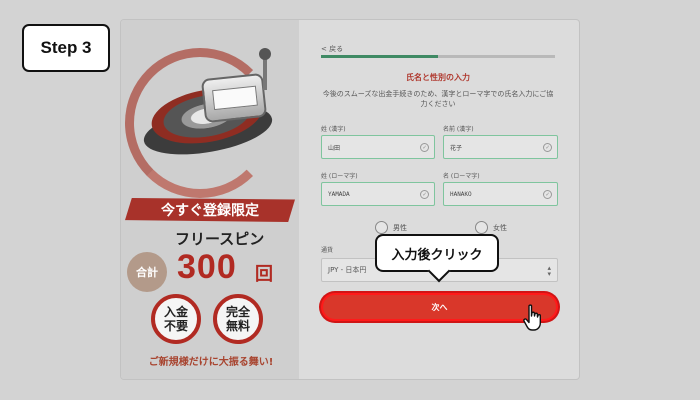 This screenshot has height=400, width=700. I want to click on form-title: 氏名と性別の入力, so click(438, 77).